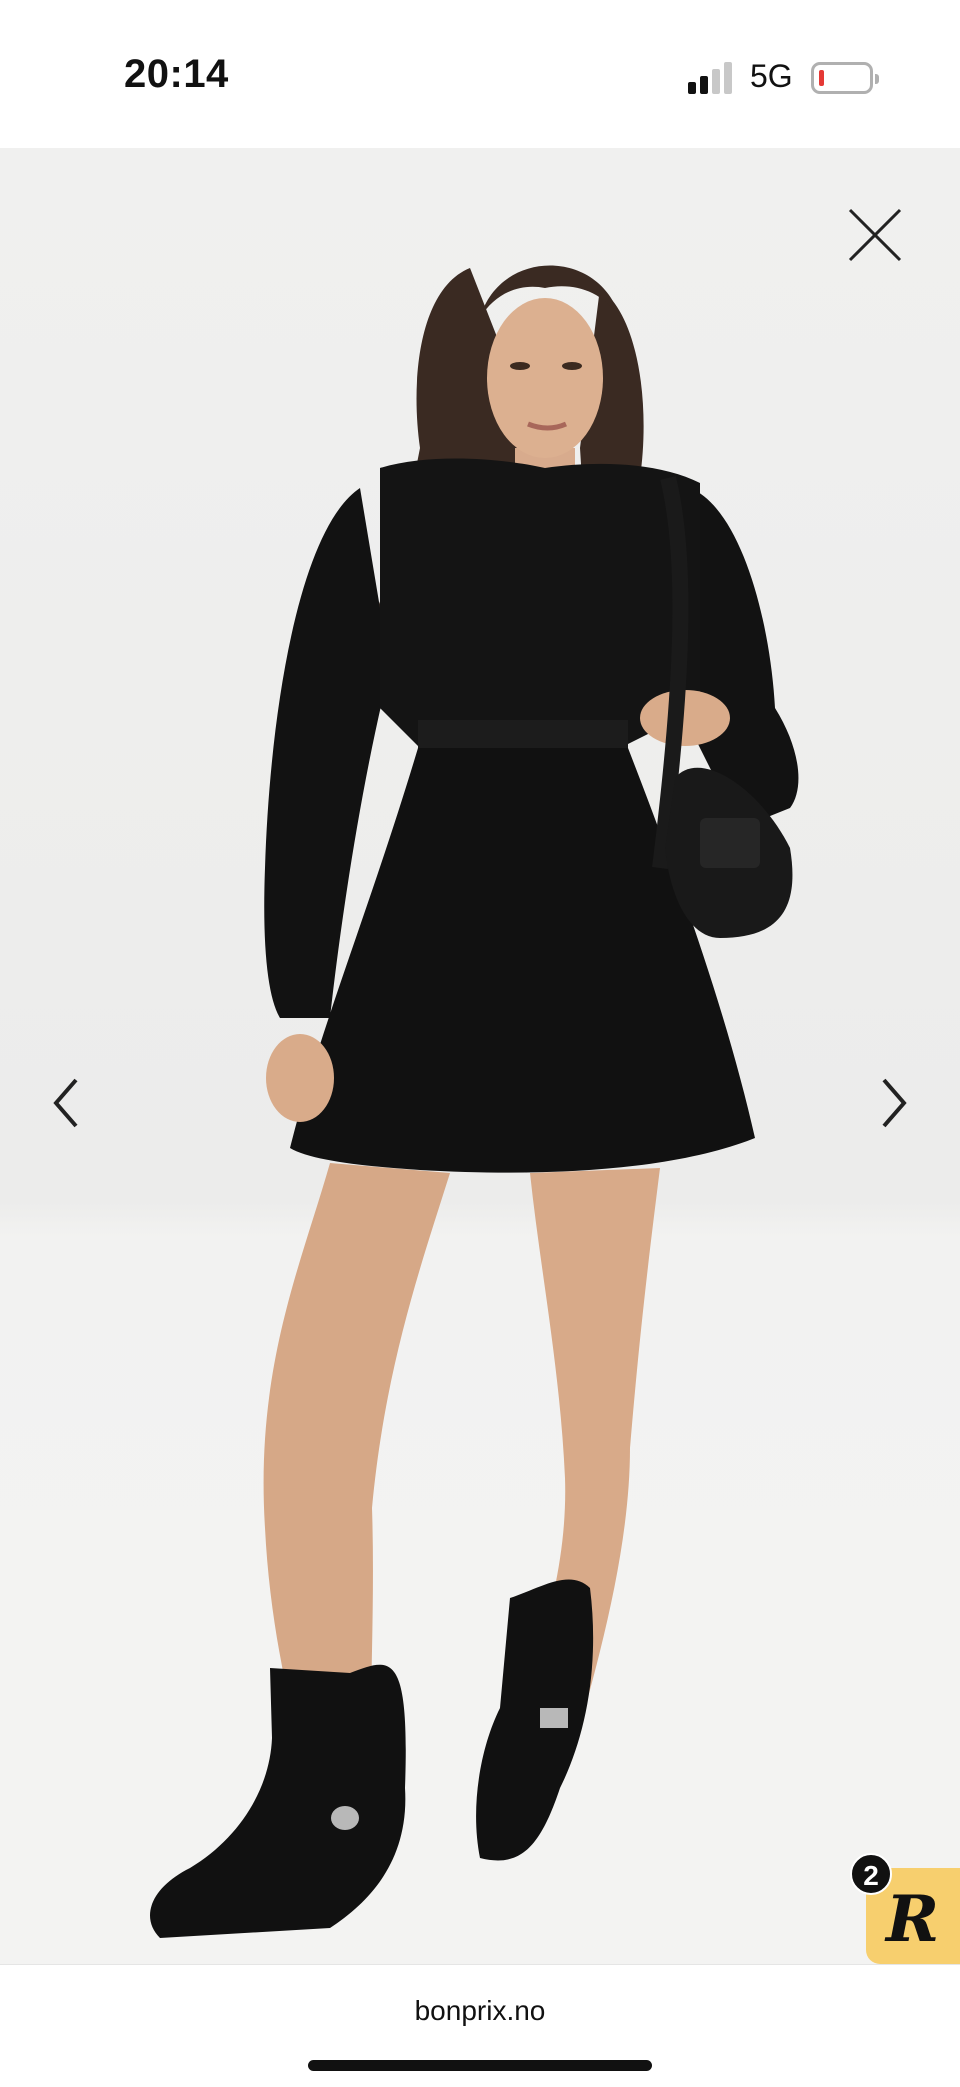 The height and width of the screenshot is (2087, 960). I want to click on browser-bottom-bar: bonprix.no, so click(480, 2025).